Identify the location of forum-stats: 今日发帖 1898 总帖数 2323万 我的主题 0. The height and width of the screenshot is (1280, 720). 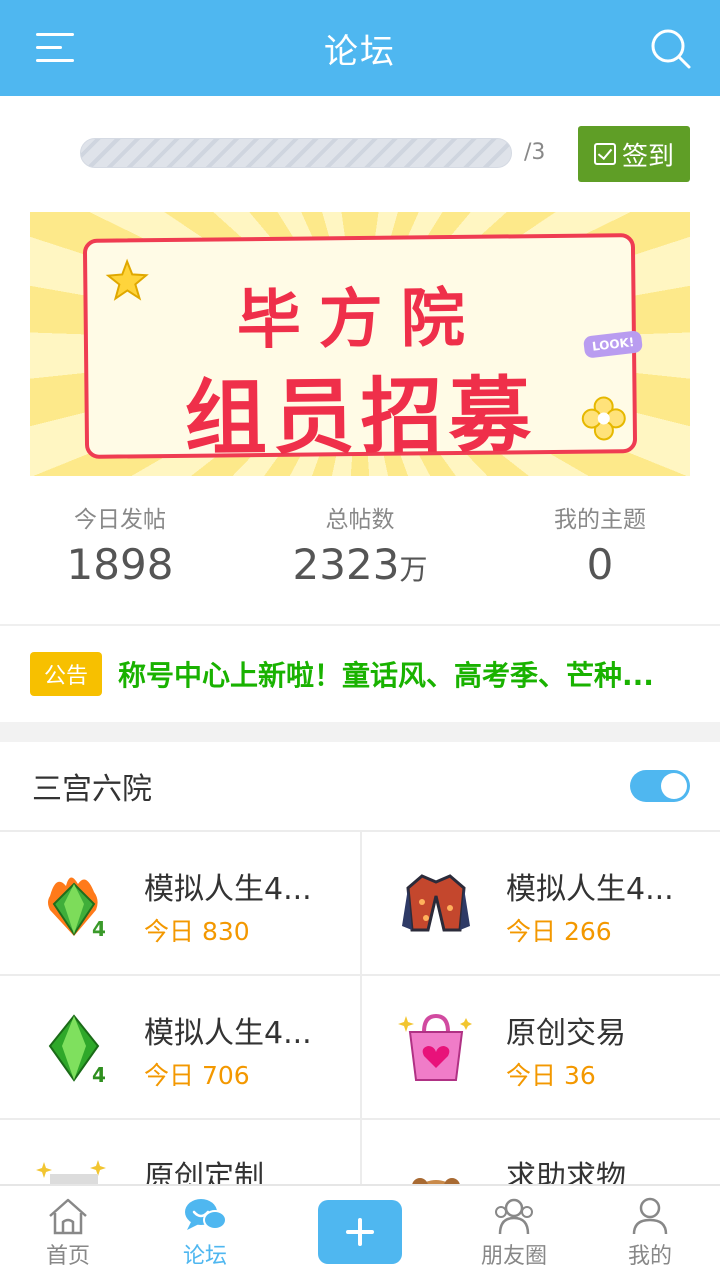
(360, 562).